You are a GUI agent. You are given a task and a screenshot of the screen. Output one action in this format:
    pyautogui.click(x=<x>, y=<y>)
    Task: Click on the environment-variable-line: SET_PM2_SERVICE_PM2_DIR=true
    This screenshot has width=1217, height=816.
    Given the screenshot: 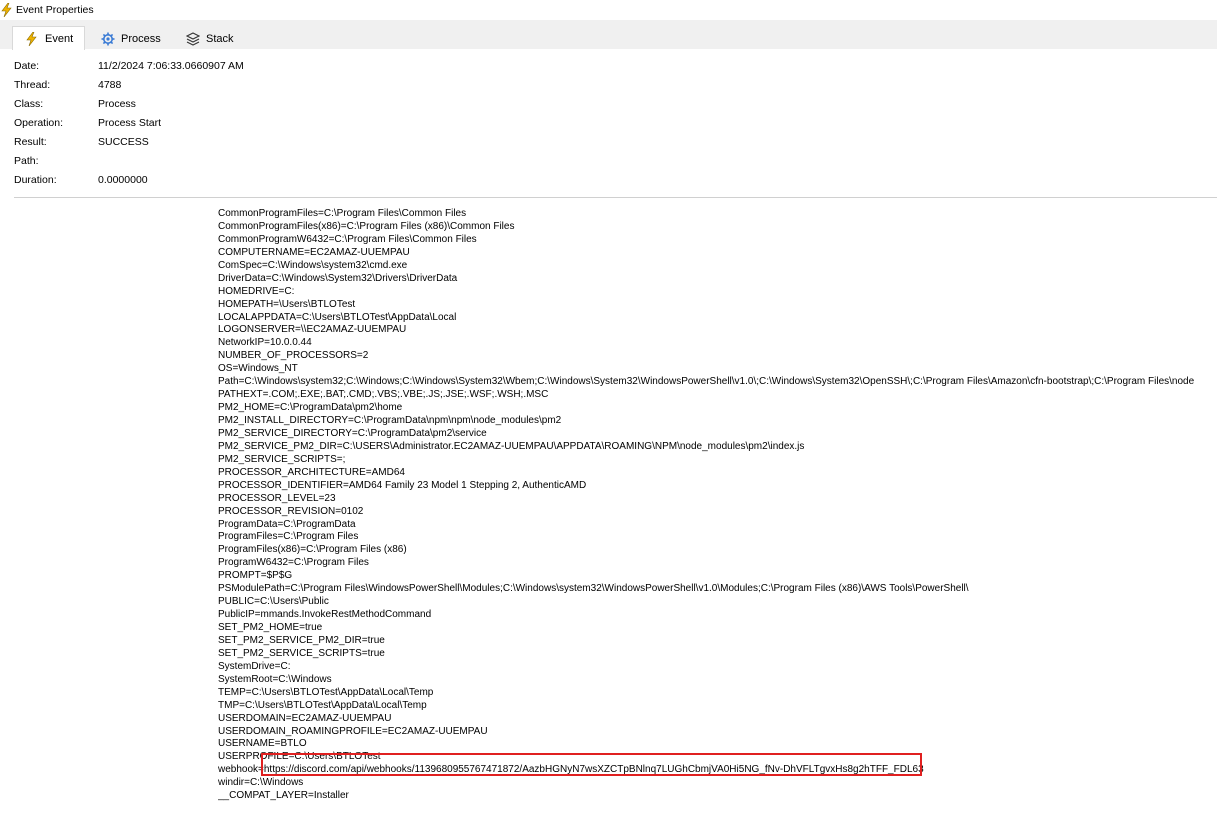 What is the action you would take?
    pyautogui.click(x=301, y=640)
    